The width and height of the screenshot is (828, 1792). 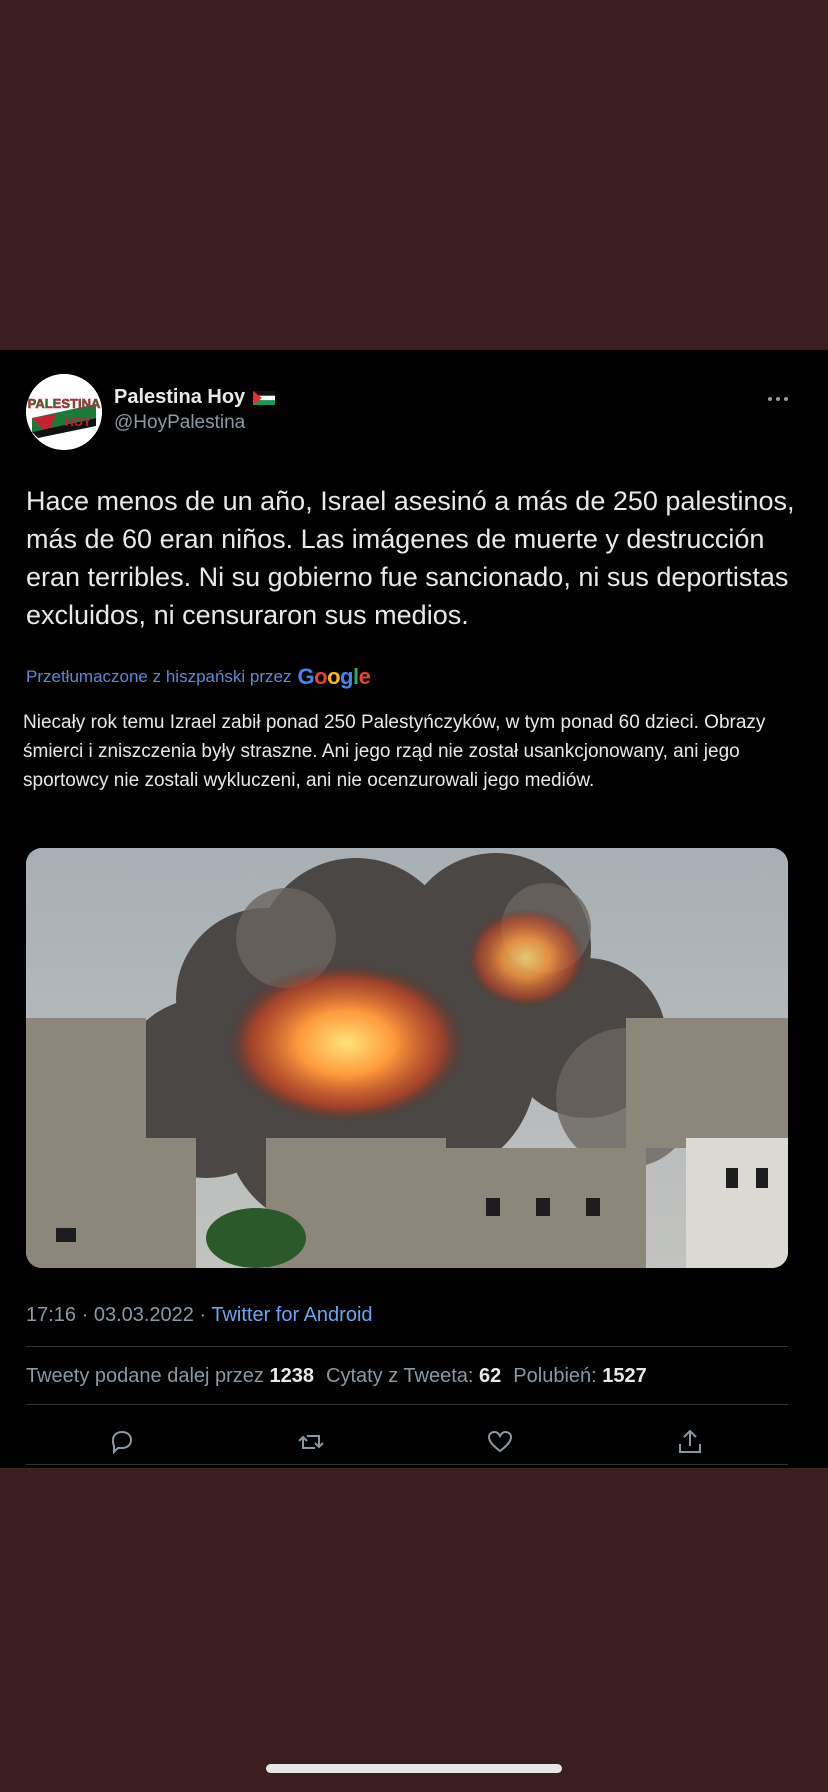 What do you see at coordinates (64, 403) in the screenshot?
I see `avatar-text-top: PALESTINA` at bounding box center [64, 403].